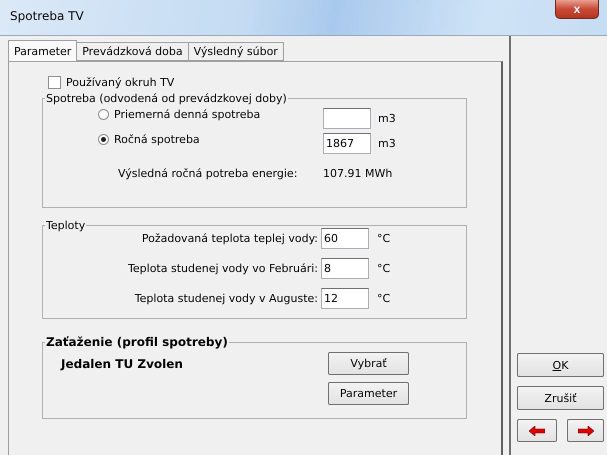  I want to click on right-arrow-icon, so click(586, 431).